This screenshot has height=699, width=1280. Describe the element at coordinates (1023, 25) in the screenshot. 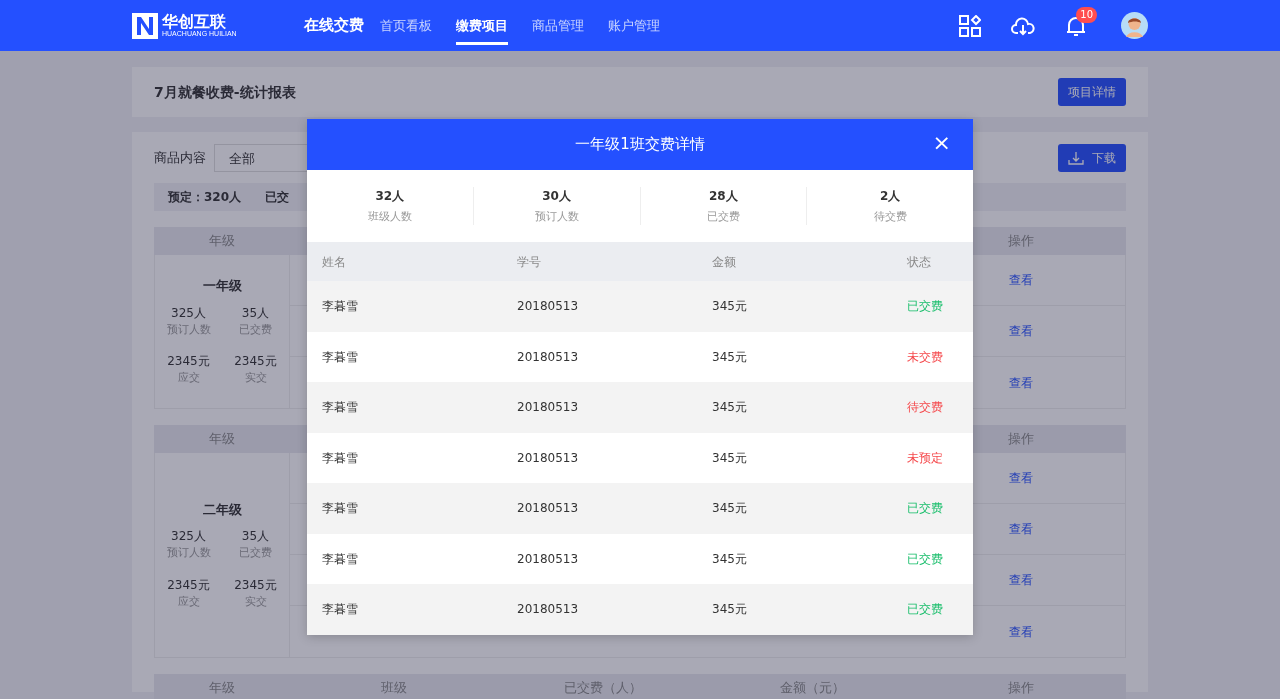

I see `cloud-download-icon` at that location.